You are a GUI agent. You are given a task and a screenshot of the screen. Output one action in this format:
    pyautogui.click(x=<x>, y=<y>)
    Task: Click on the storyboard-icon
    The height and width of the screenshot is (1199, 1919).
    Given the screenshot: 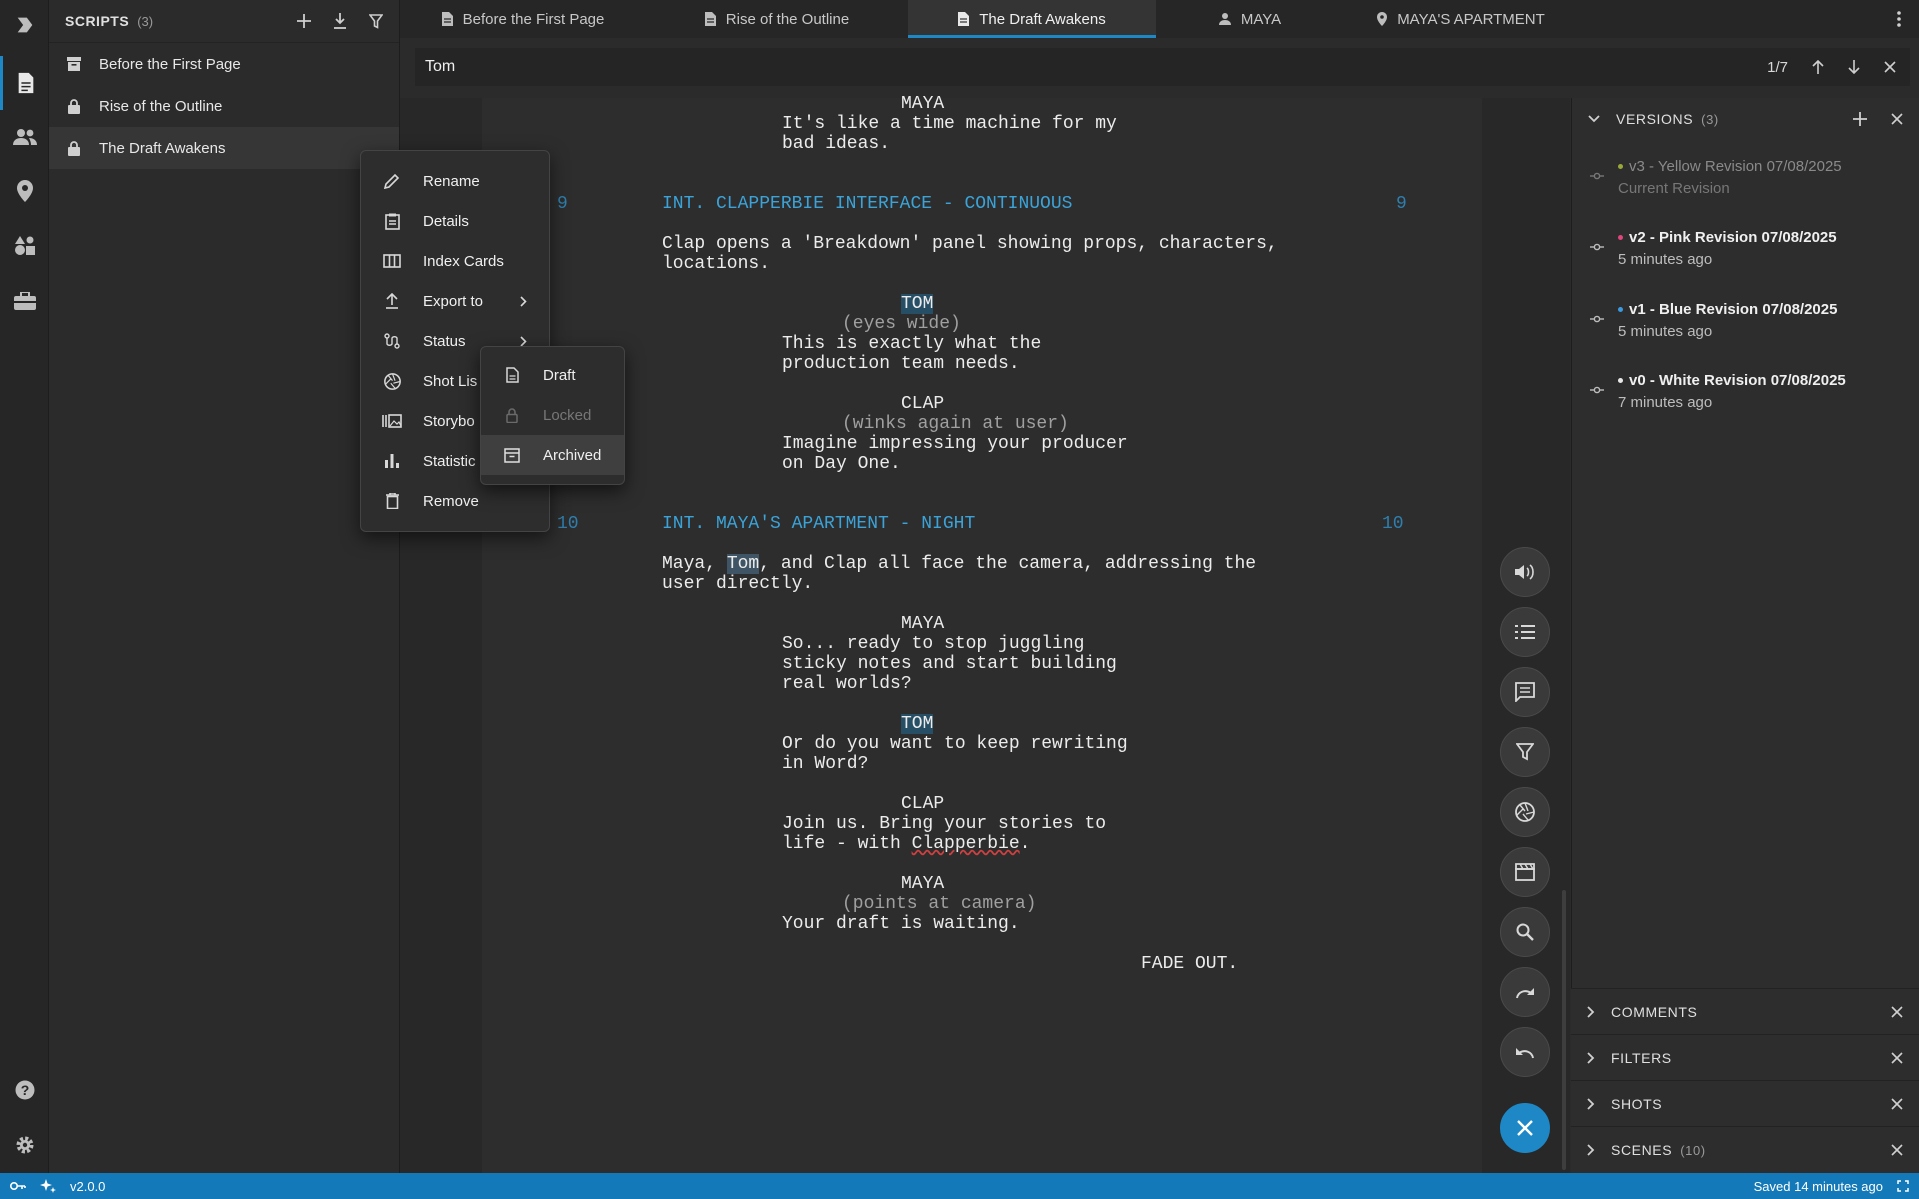 What is the action you would take?
    pyautogui.click(x=392, y=421)
    